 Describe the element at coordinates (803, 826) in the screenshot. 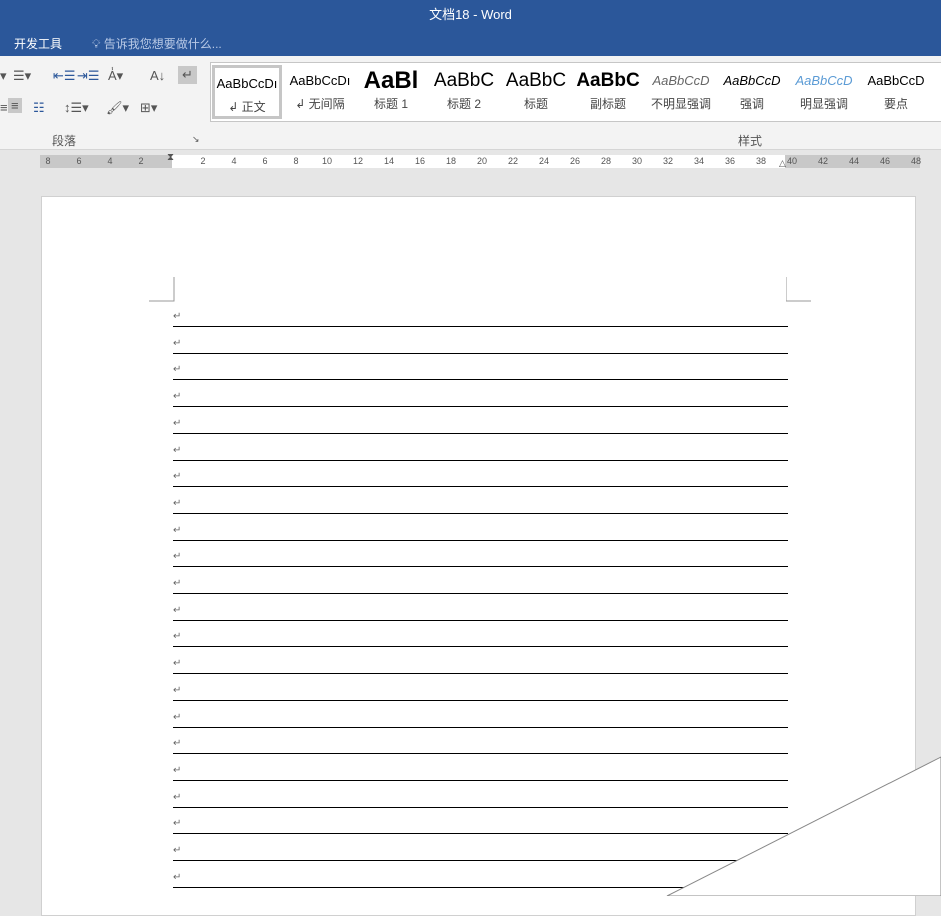

I see `page-curl-overlay` at that location.